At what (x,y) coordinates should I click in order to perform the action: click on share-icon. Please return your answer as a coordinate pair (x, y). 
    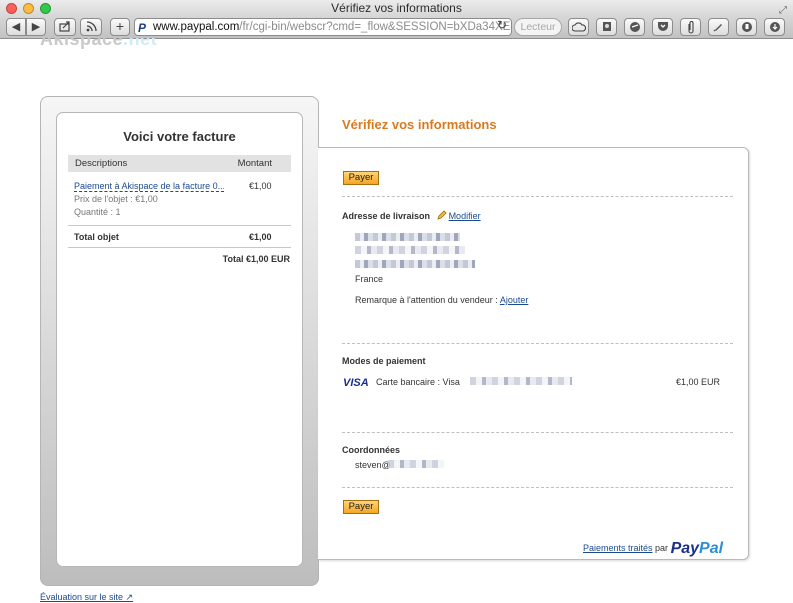
    Looking at the image, I should click on (64, 26).